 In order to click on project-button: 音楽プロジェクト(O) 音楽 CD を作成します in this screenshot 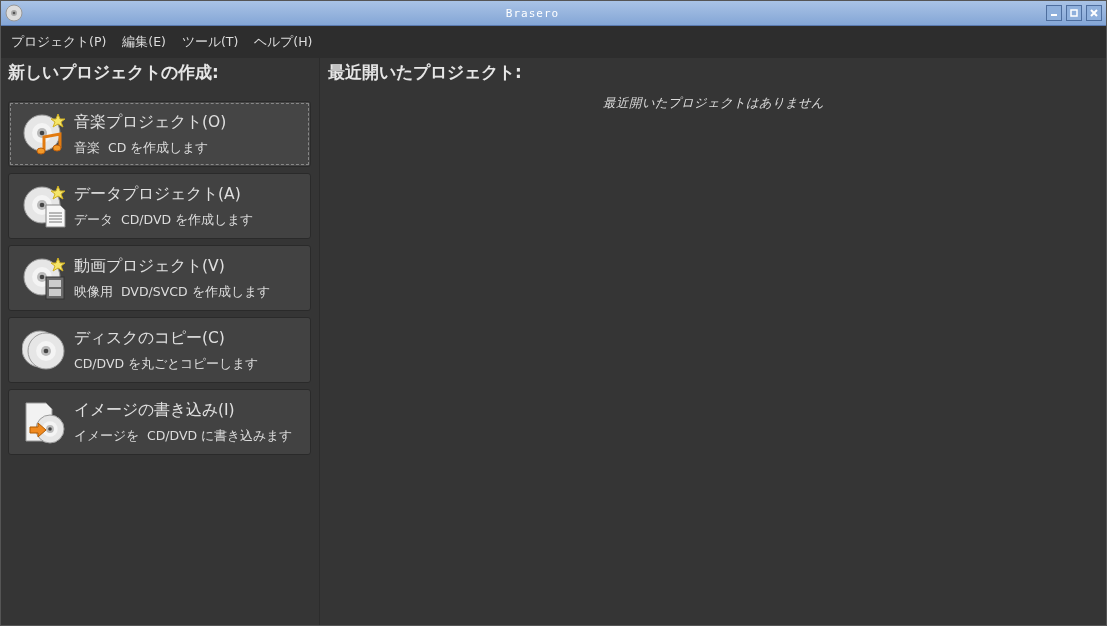, I will do `click(159, 134)`.